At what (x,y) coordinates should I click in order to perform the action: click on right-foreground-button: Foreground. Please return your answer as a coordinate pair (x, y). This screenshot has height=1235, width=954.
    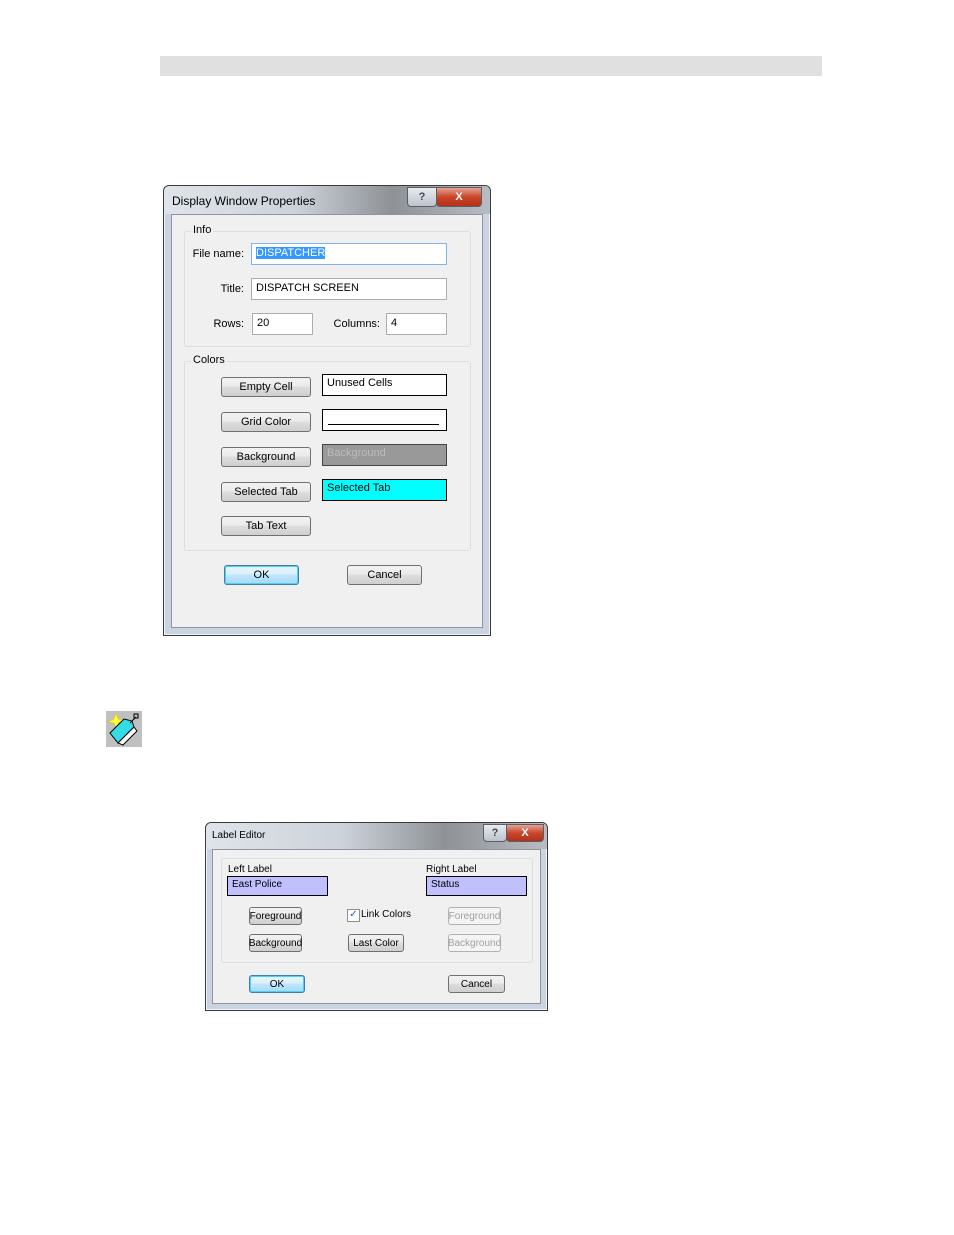
    Looking at the image, I should click on (474, 916).